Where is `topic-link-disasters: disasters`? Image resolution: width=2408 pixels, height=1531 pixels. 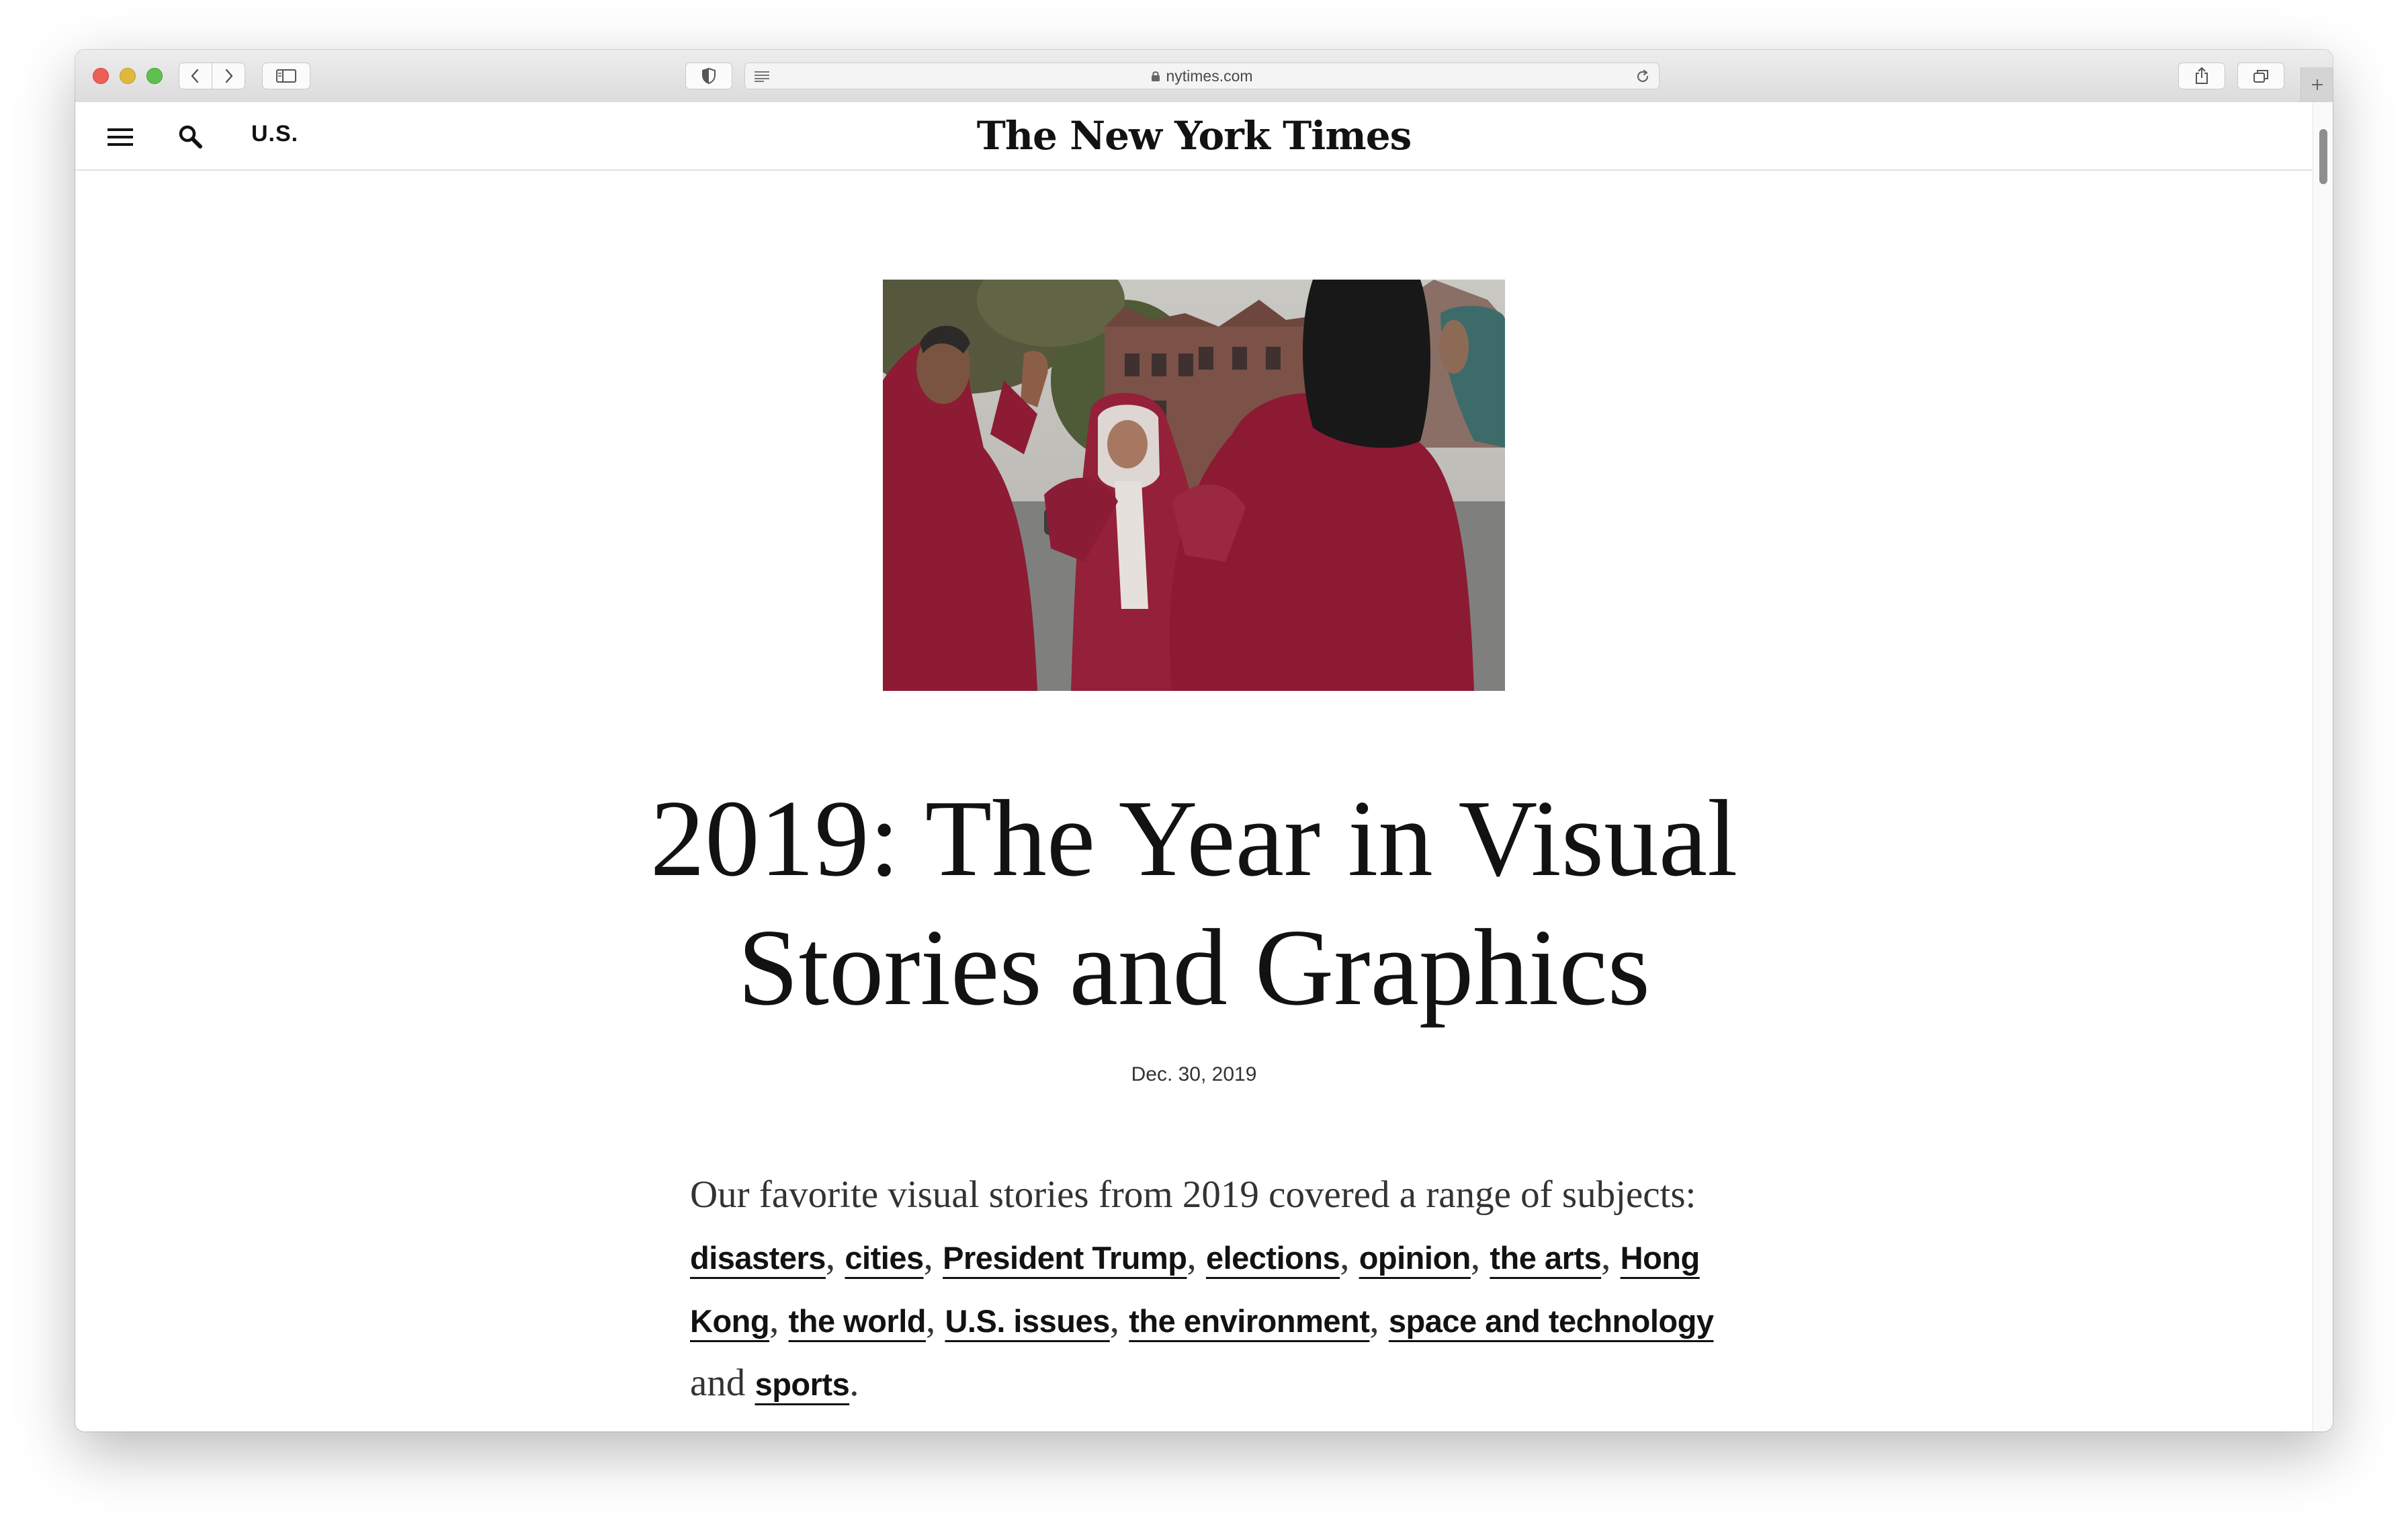
topic-link-disasters: disasters is located at coordinates (758, 1258).